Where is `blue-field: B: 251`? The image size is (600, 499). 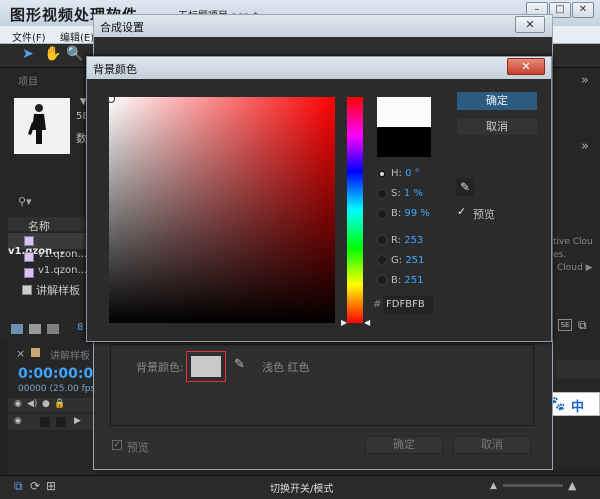 blue-field: B: 251 is located at coordinates (407, 280).